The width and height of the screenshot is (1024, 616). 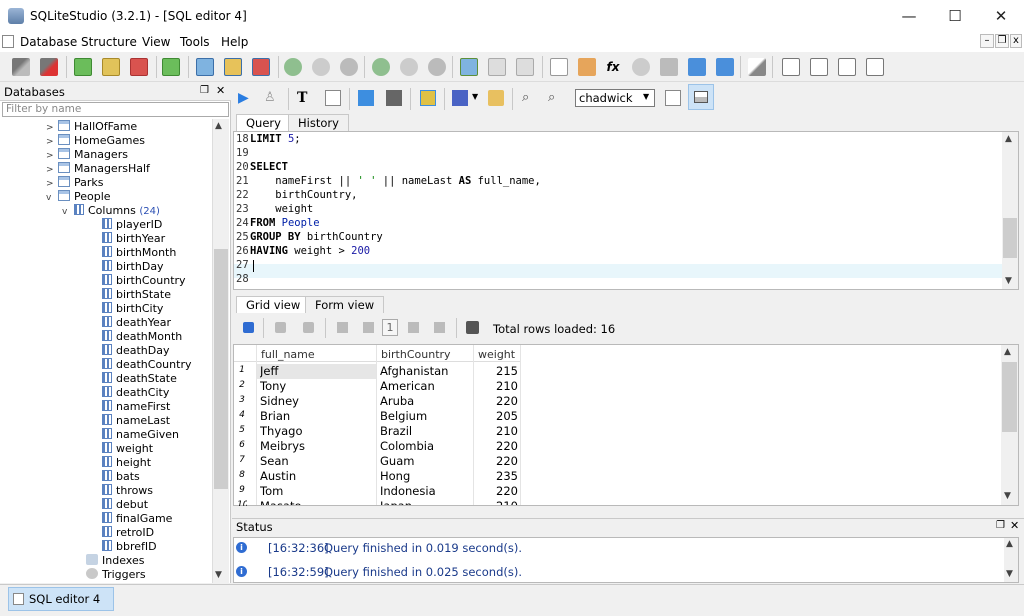 I want to click on mdi-restore-button: ❐, so click(x=1002, y=41).